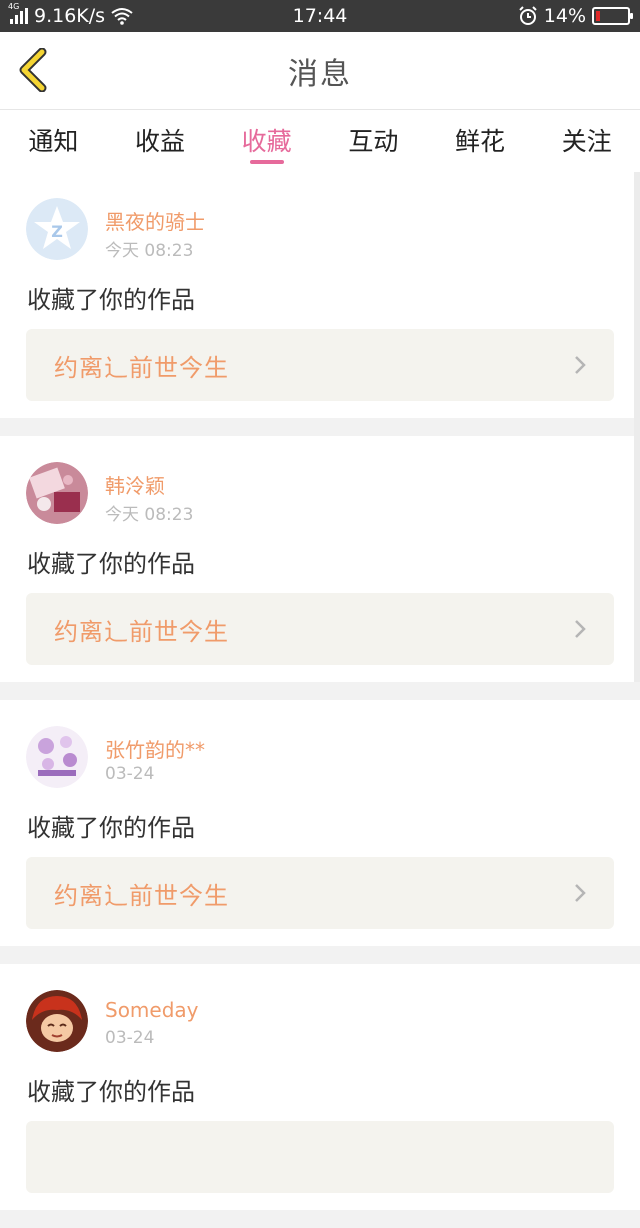 This screenshot has height=1228, width=640. What do you see at coordinates (598, 16) in the screenshot?
I see `battery-fill` at bounding box center [598, 16].